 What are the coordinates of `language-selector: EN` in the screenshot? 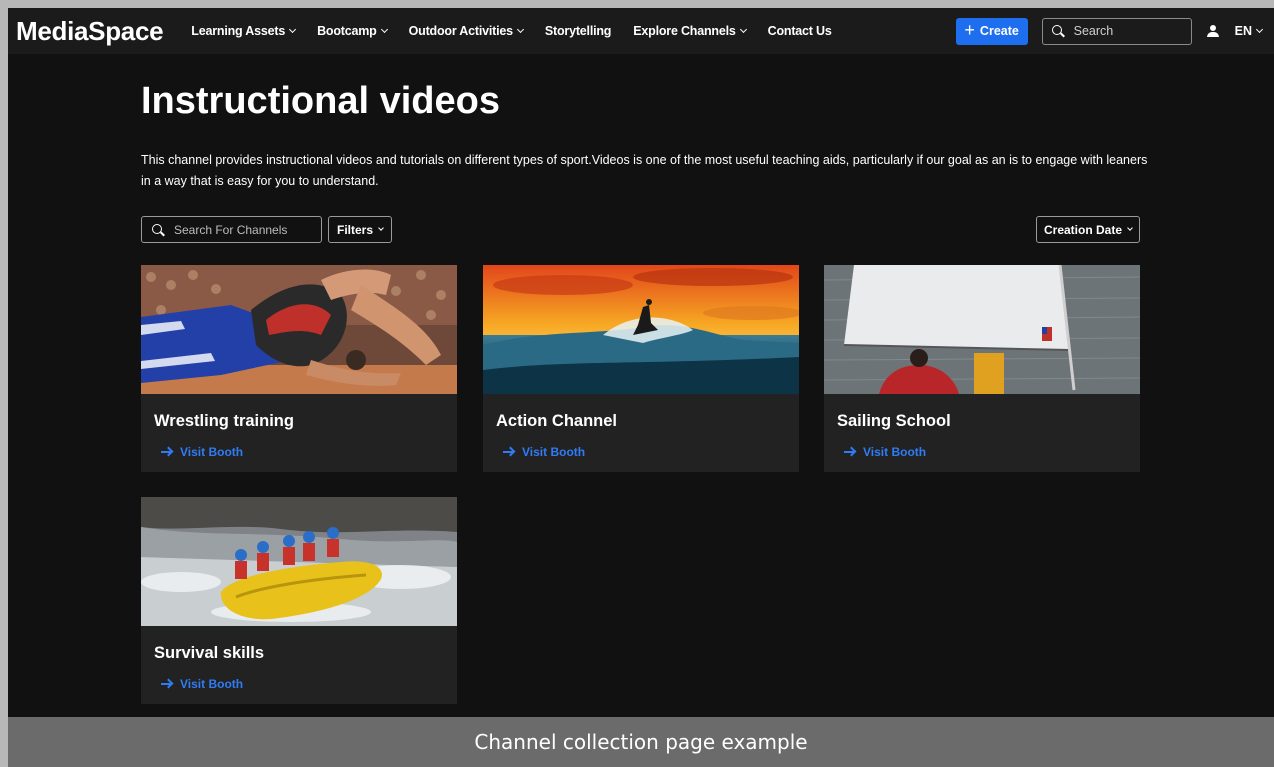 It's located at (1249, 31).